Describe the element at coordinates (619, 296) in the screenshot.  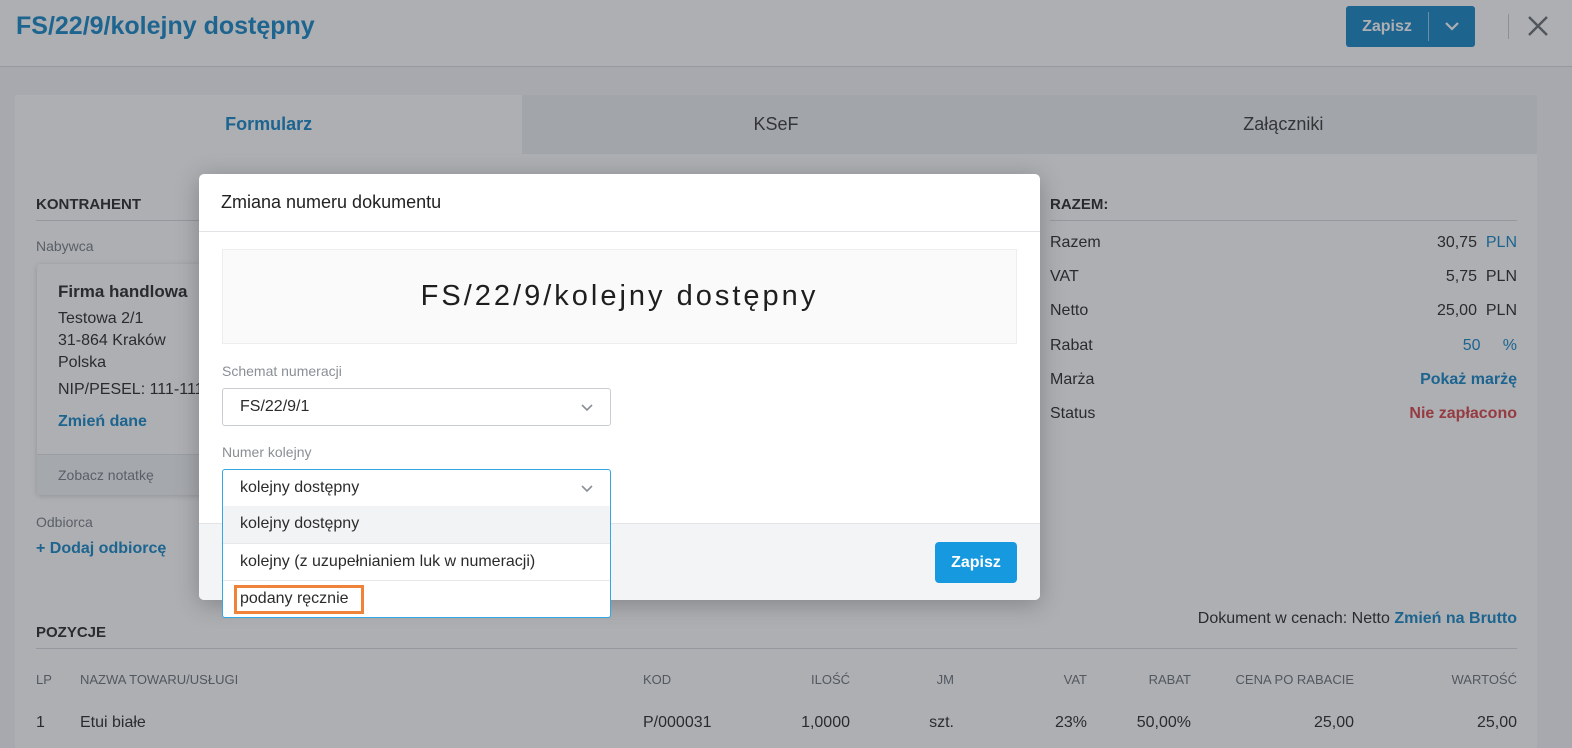
I see `number-preview: FS/22/9/kolejny dostępny` at that location.